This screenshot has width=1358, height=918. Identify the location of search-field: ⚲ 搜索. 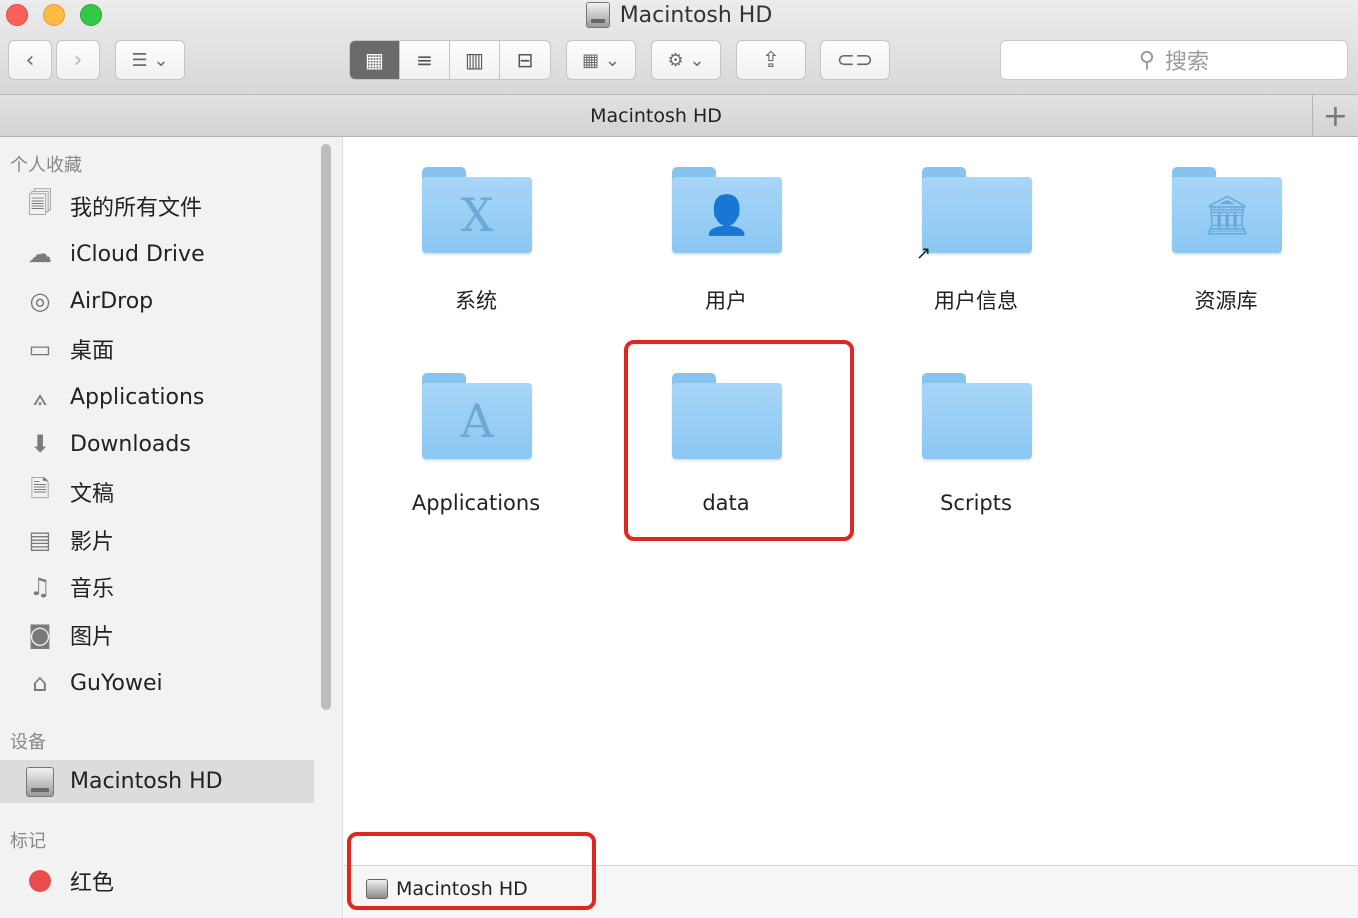
(1174, 60).